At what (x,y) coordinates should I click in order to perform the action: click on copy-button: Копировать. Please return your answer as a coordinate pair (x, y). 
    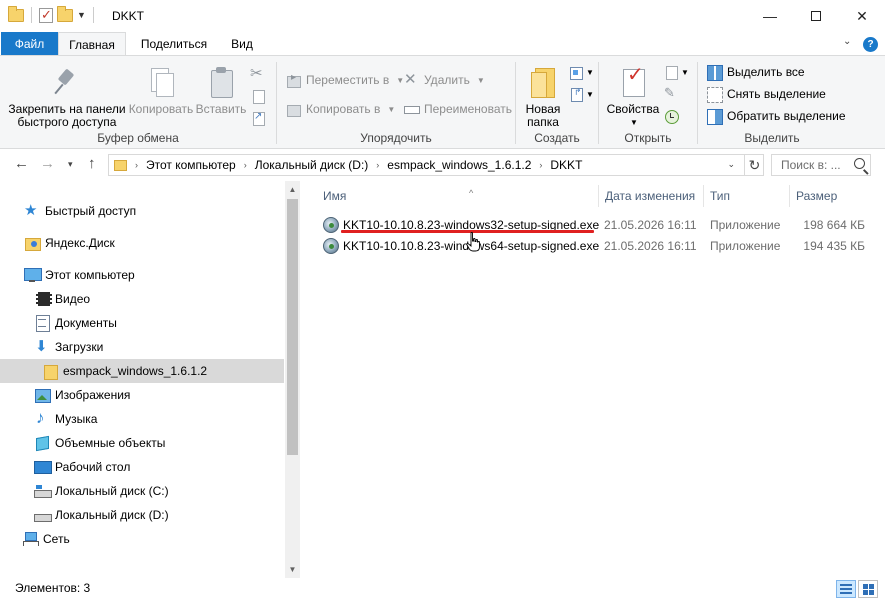
    Looking at the image, I should click on (161, 91).